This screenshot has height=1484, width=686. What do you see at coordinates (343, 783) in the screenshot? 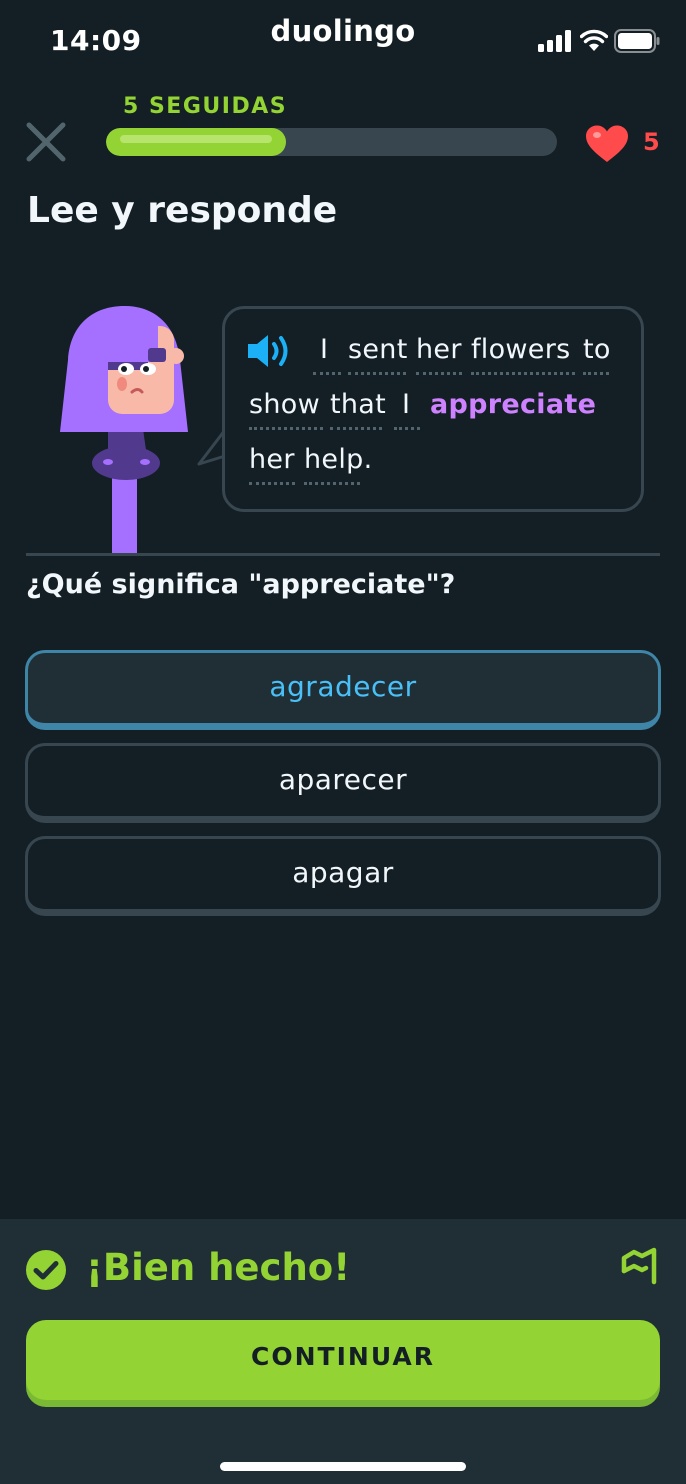
I see `answer-option-aparecer: aparecer` at bounding box center [343, 783].